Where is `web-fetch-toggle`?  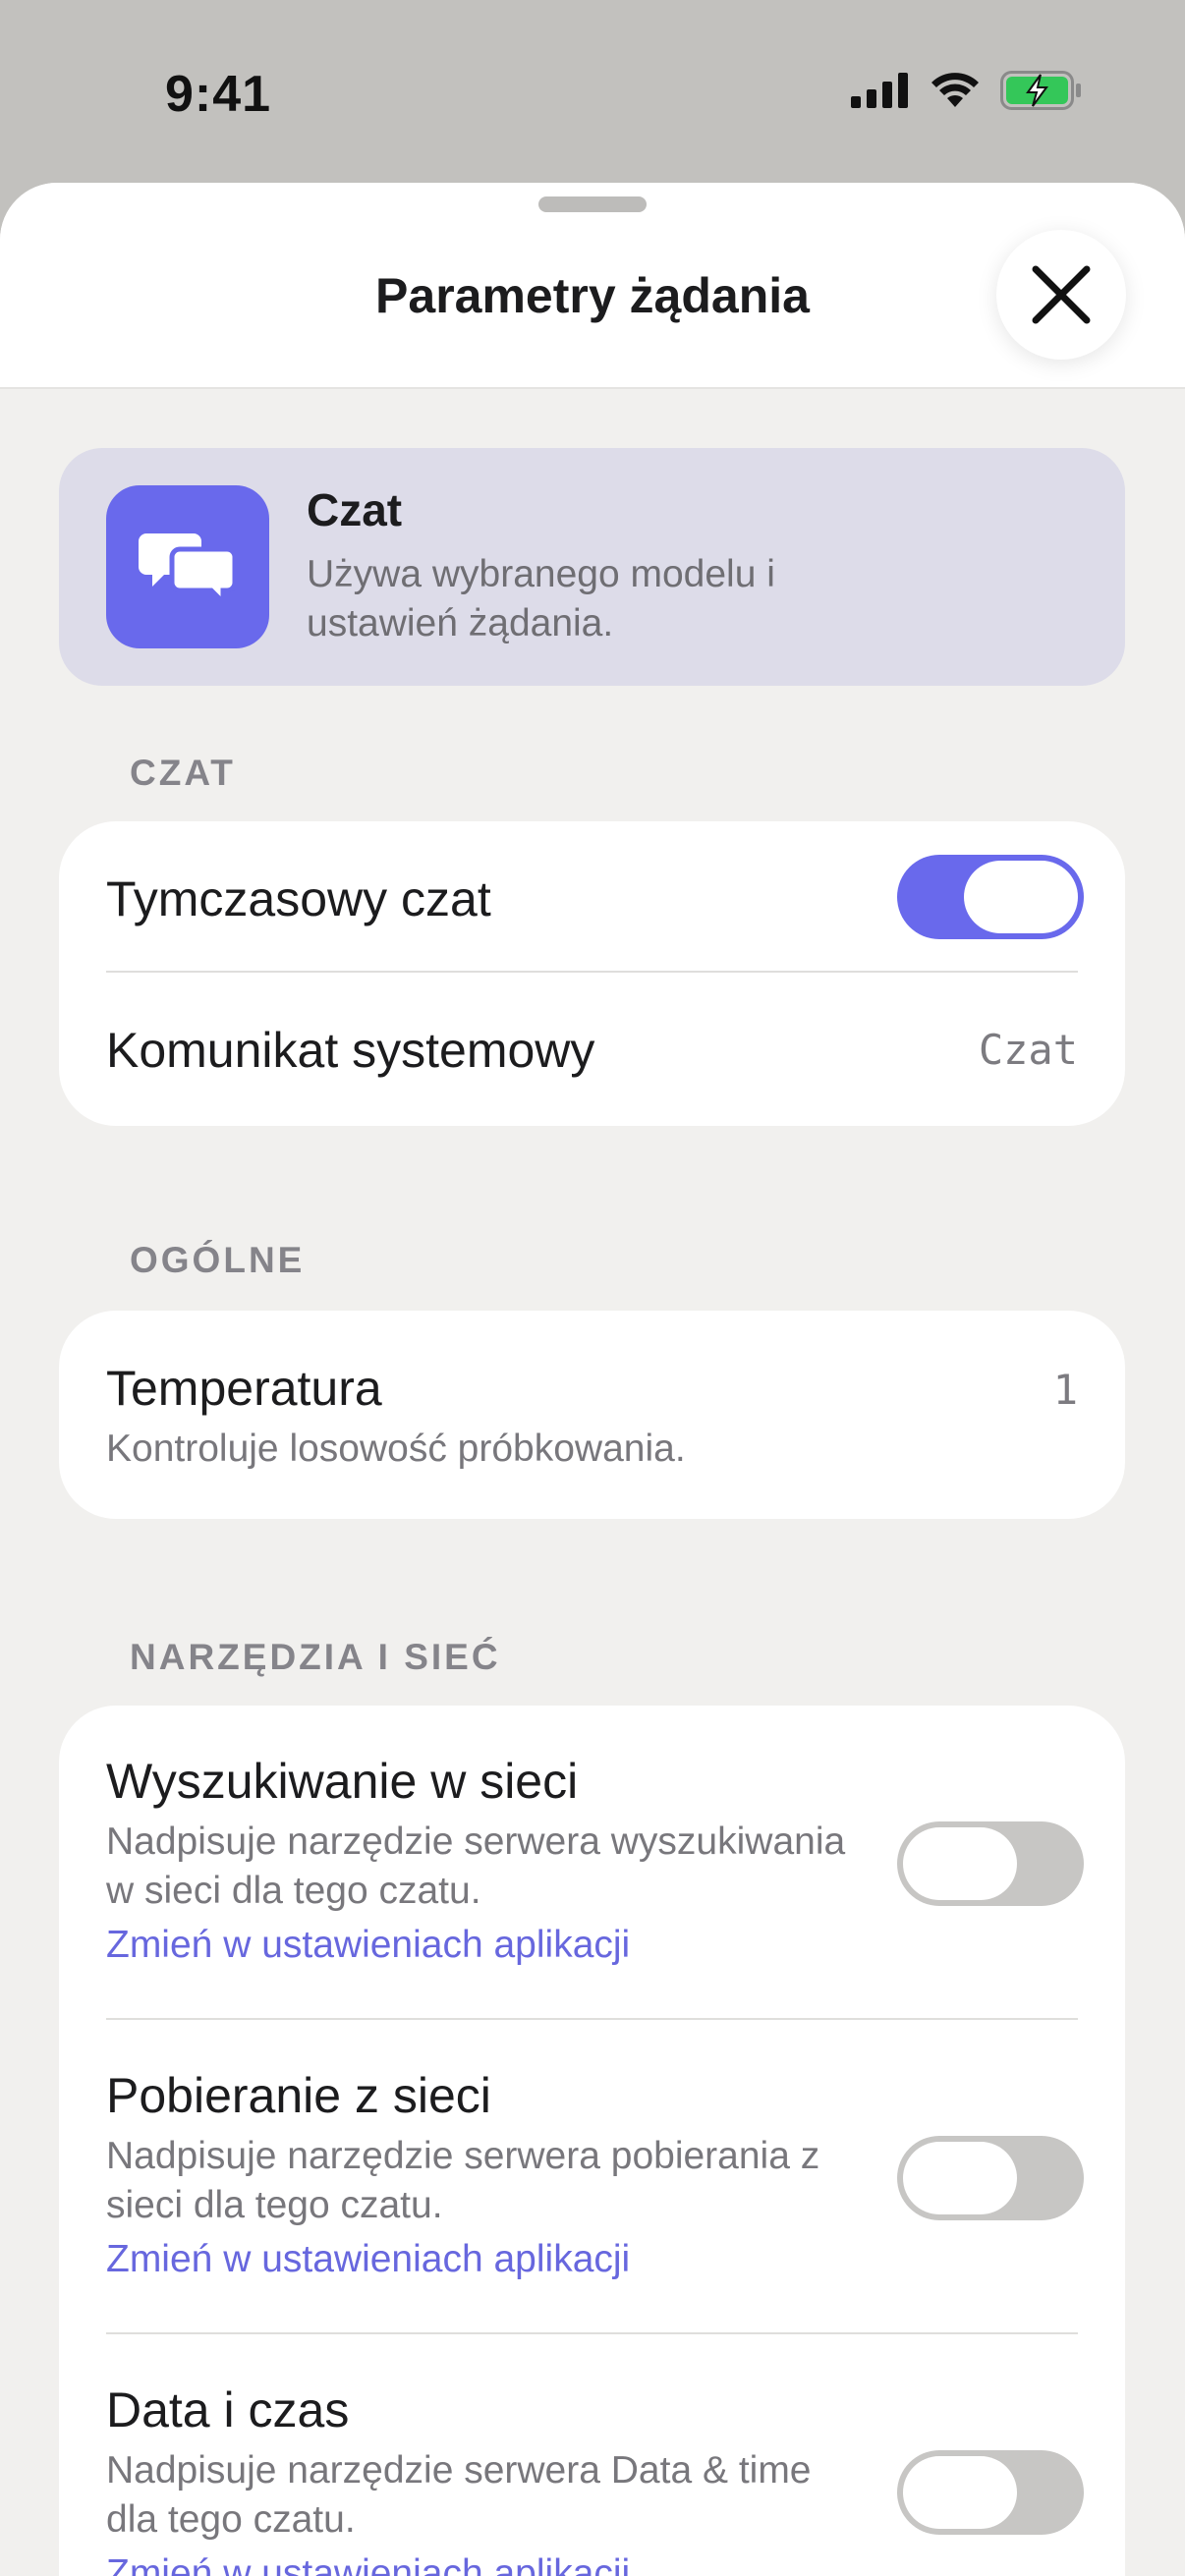
web-fetch-toggle is located at coordinates (991, 2178).